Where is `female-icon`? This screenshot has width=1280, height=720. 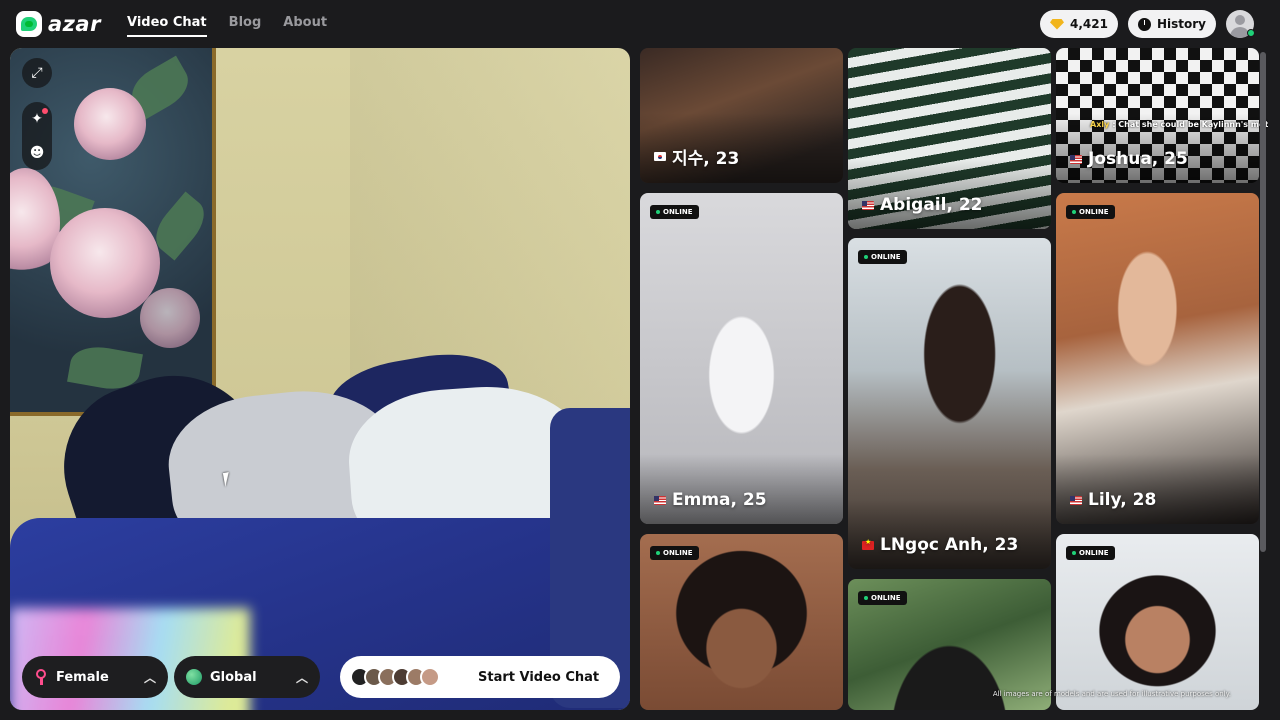 female-icon is located at coordinates (41, 677).